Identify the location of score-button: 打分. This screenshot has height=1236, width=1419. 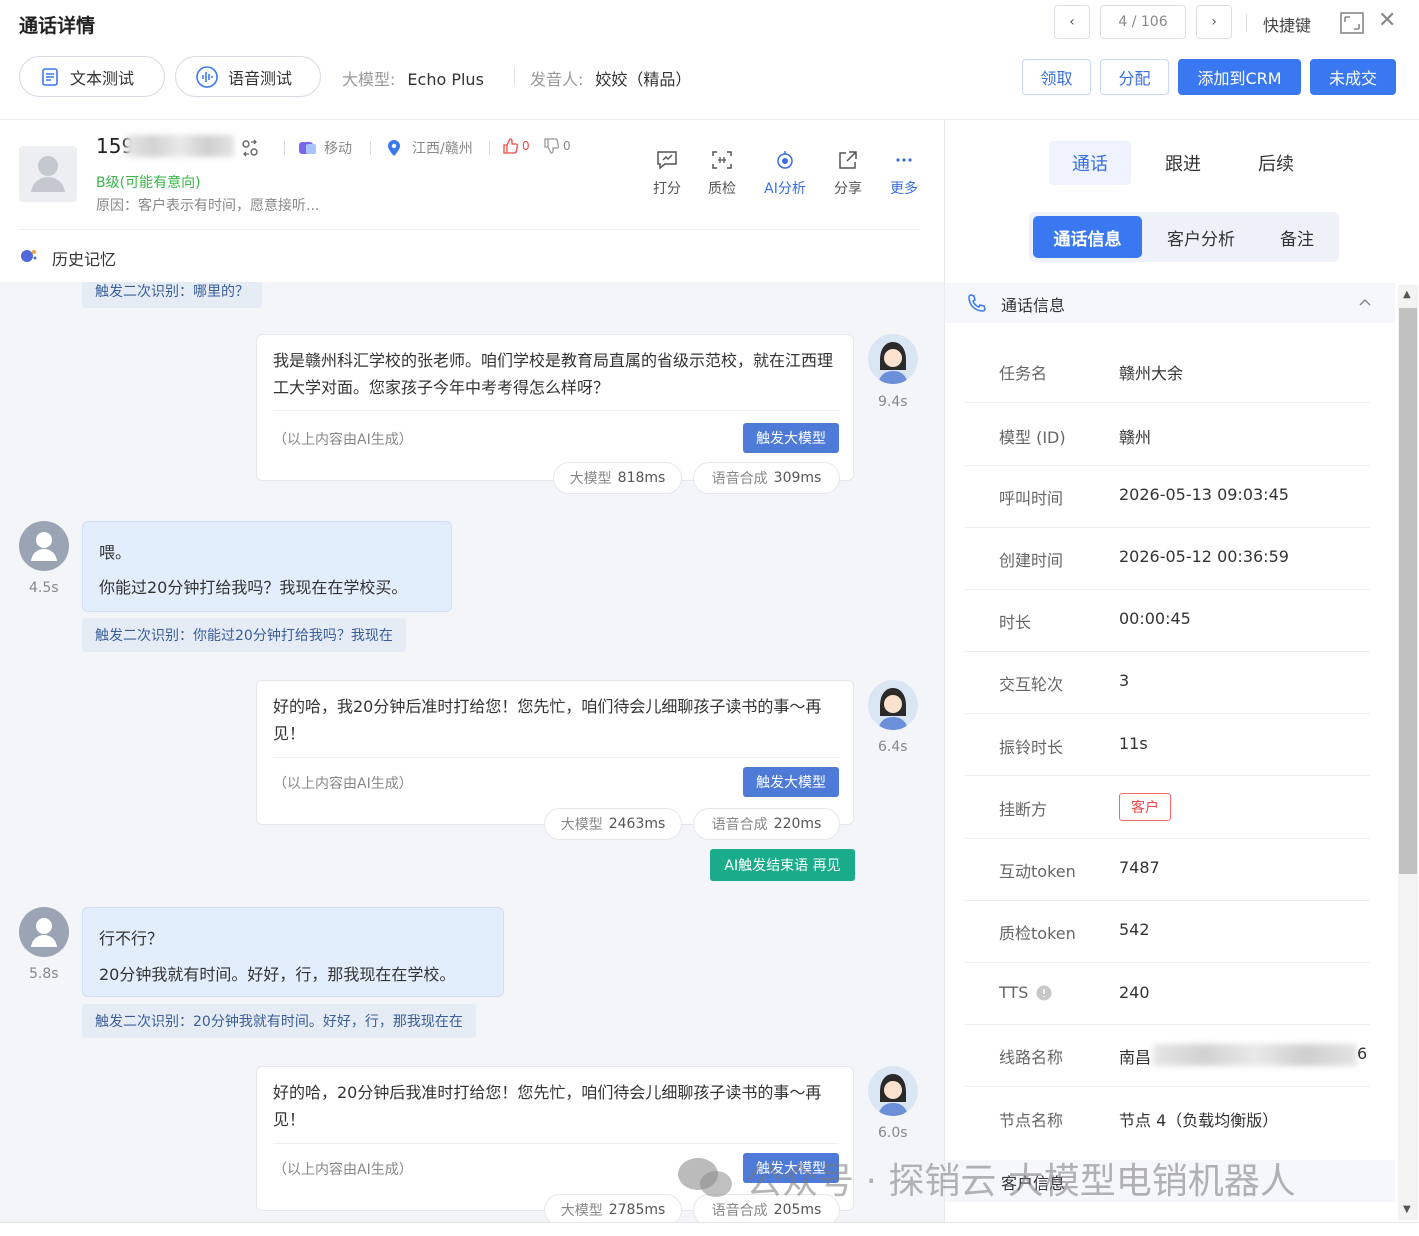
(667, 174).